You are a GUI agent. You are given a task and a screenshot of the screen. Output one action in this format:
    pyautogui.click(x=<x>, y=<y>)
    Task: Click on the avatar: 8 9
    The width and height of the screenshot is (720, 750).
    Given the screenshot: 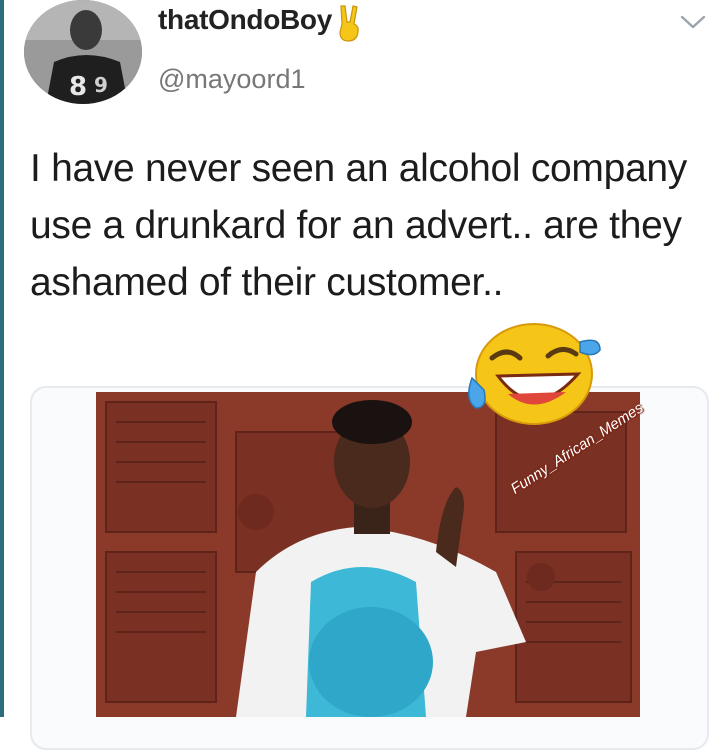 What is the action you would take?
    pyautogui.click(x=83, y=52)
    